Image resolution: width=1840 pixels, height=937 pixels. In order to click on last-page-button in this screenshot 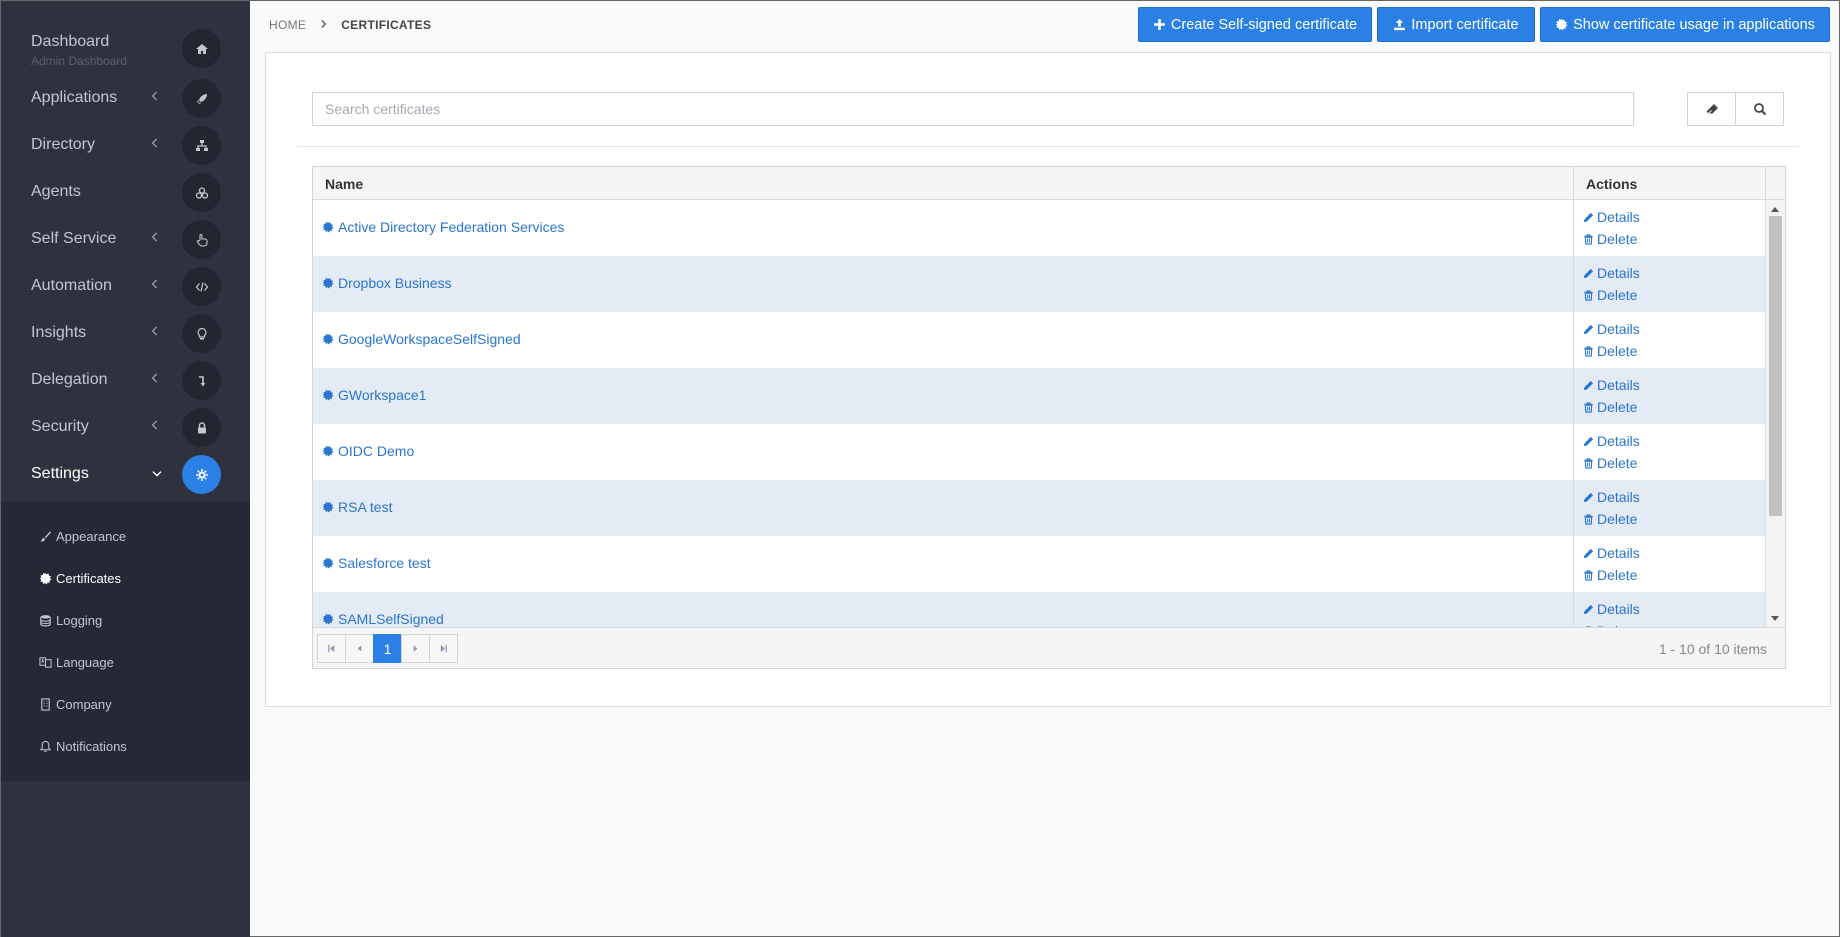, I will do `click(443, 648)`.